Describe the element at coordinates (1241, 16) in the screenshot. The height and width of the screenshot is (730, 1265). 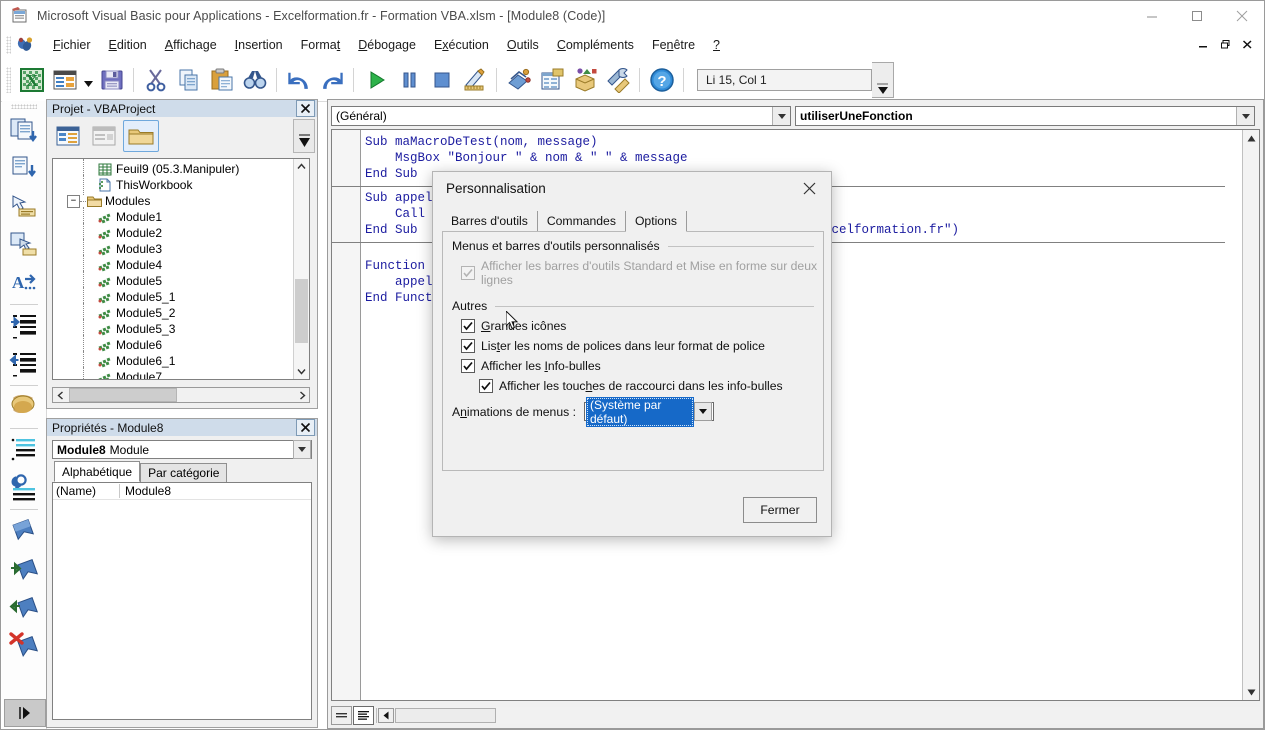
I see `close-button` at that location.